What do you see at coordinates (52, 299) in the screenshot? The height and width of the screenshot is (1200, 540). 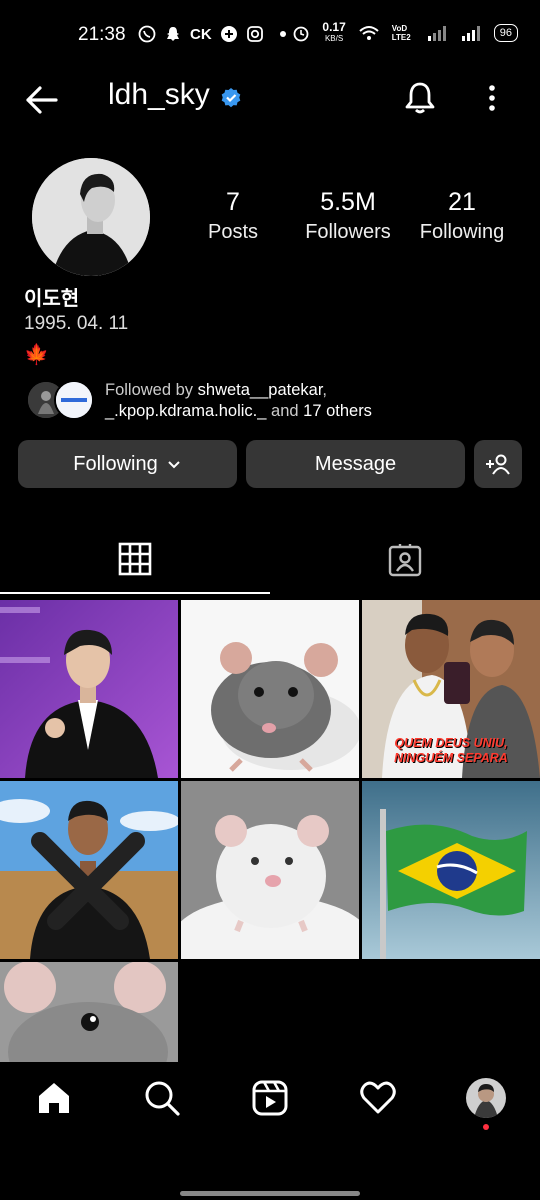 I see `profile-name: 이도현` at bounding box center [52, 299].